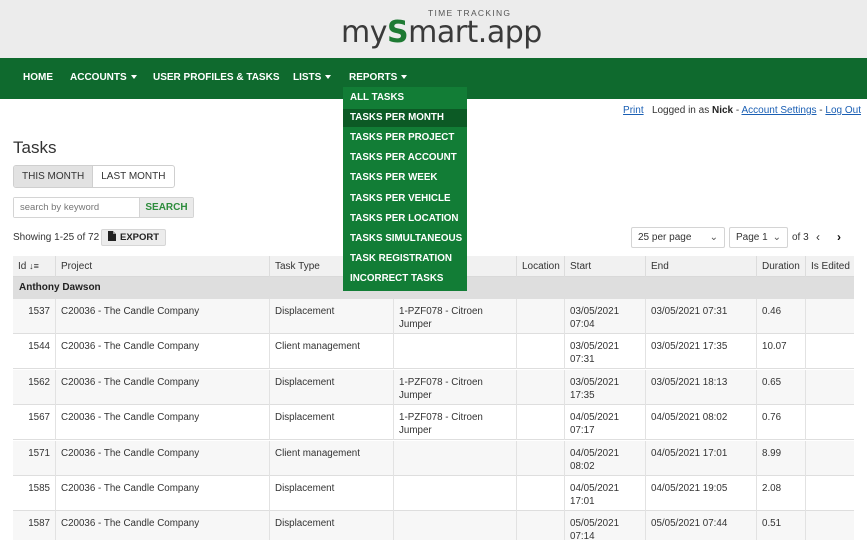 This screenshot has height=540, width=867. What do you see at coordinates (133, 176) in the screenshot?
I see `last-month-button: LAST MONTH` at bounding box center [133, 176].